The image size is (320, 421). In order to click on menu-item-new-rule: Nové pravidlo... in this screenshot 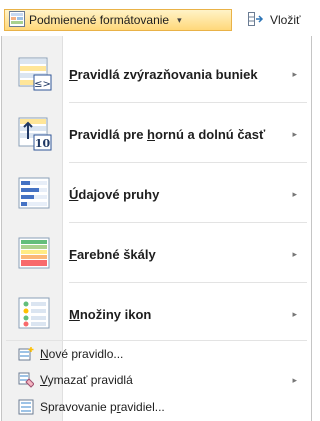, I will do `click(156, 354)`.